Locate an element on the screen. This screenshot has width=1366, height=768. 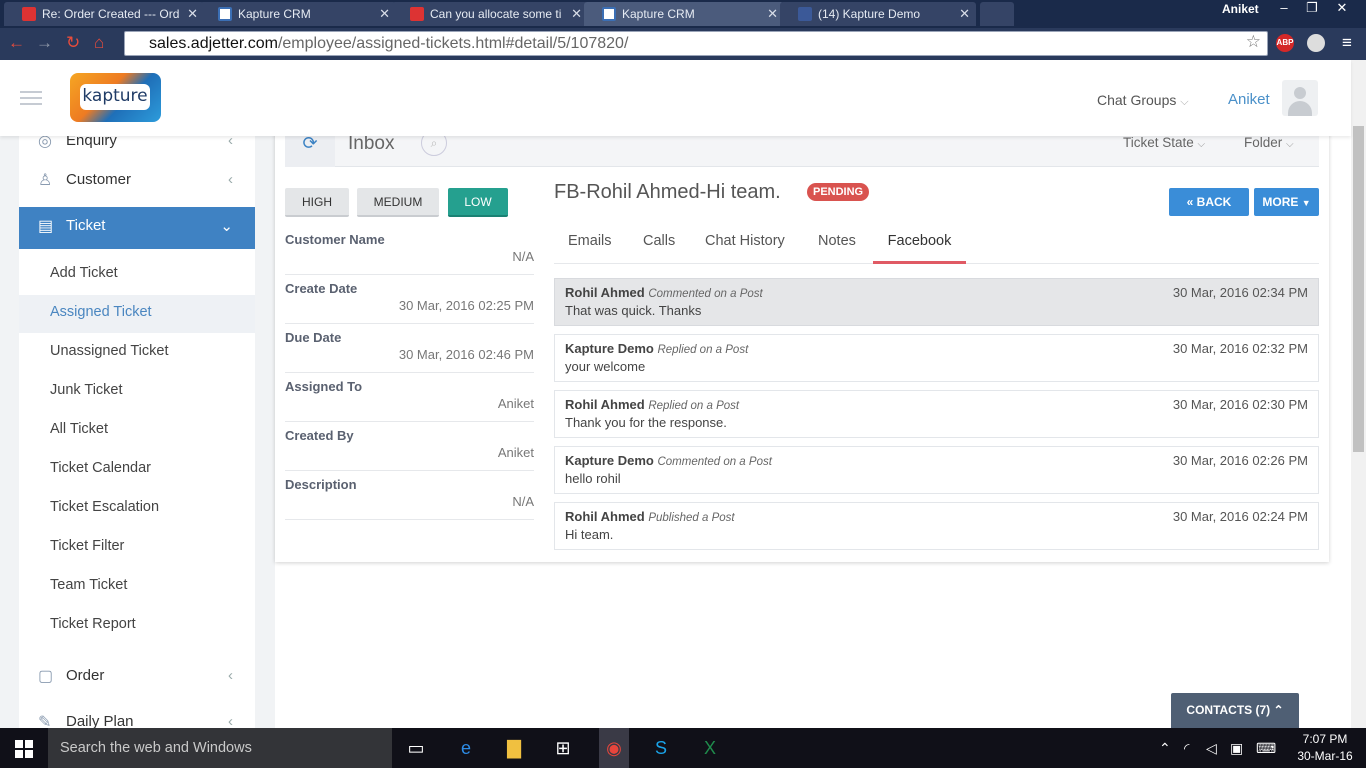
hamburger-menu-icon is located at coordinates (31, 98).